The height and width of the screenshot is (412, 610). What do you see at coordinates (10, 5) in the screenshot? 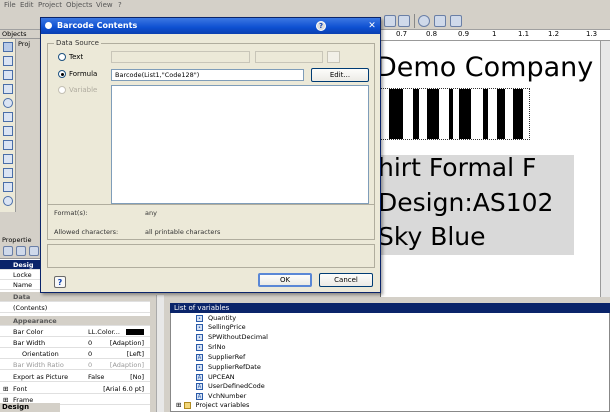
I see `menu-file: File` at bounding box center [10, 5].